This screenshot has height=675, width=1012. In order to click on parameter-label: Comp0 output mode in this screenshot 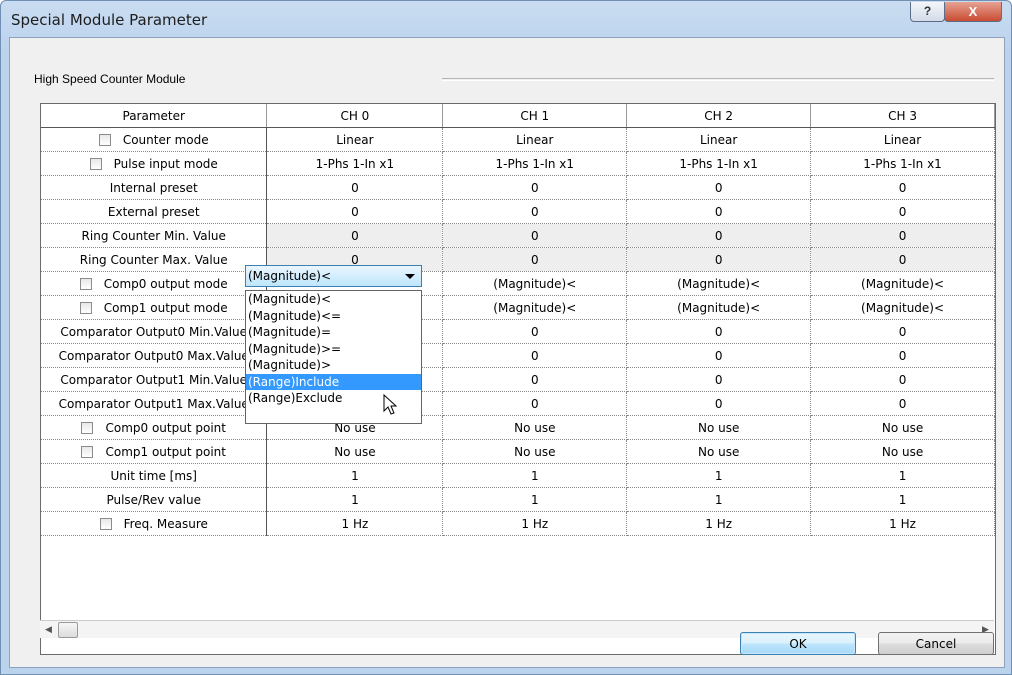, I will do `click(165, 283)`.